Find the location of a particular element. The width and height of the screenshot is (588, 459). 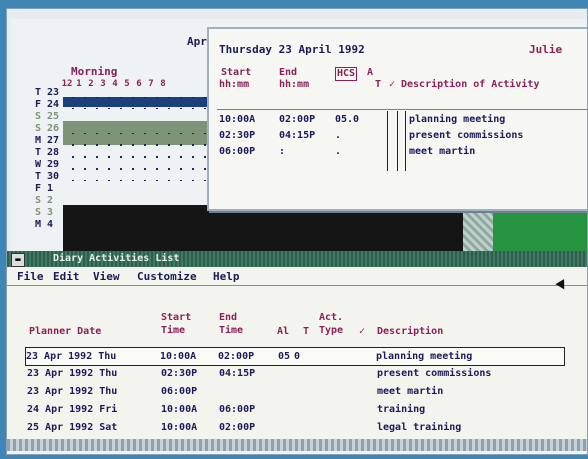

day-row: W 29 is located at coordinates (47, 165).